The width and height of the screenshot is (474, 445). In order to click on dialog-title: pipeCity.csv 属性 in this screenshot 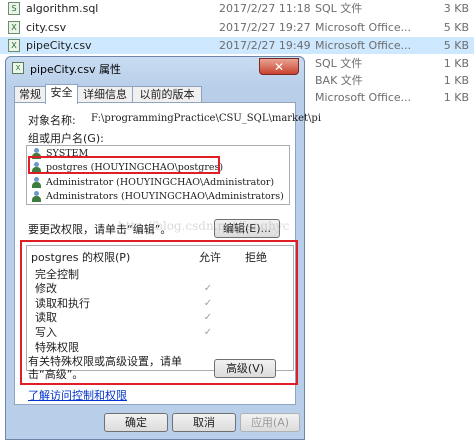, I will do `click(76, 69)`.